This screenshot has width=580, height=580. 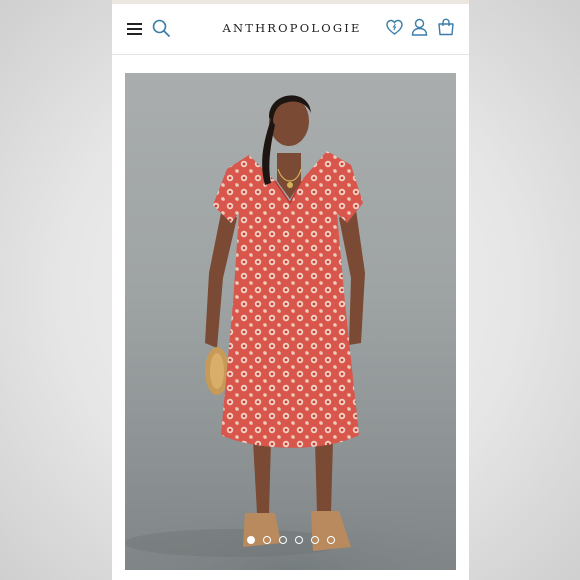 I want to click on shopping-bag-icon, so click(x=446, y=27).